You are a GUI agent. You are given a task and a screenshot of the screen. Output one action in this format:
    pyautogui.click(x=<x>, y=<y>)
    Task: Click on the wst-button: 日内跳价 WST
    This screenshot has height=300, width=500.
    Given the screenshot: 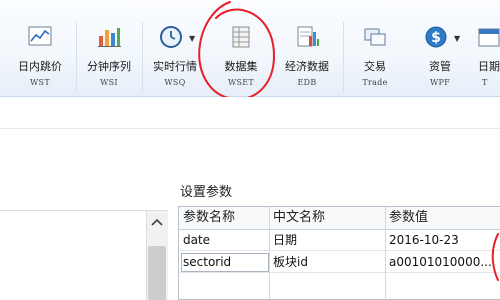 What is the action you would take?
    pyautogui.click(x=40, y=57)
    